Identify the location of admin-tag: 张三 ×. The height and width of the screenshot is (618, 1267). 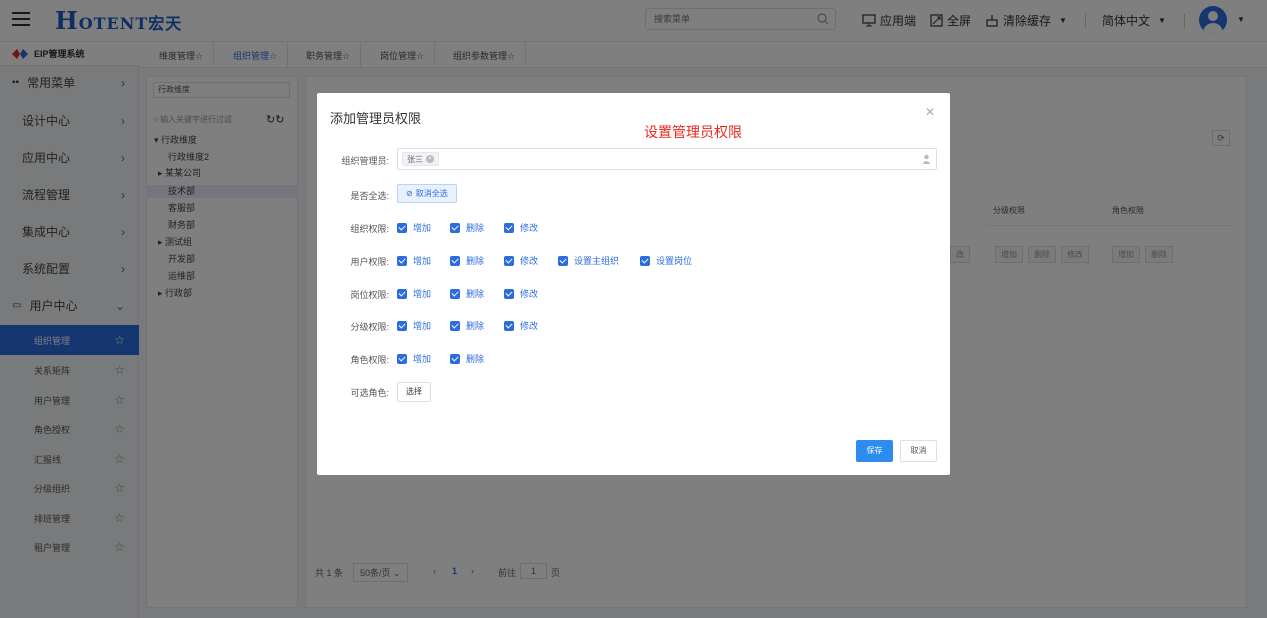
(420, 159).